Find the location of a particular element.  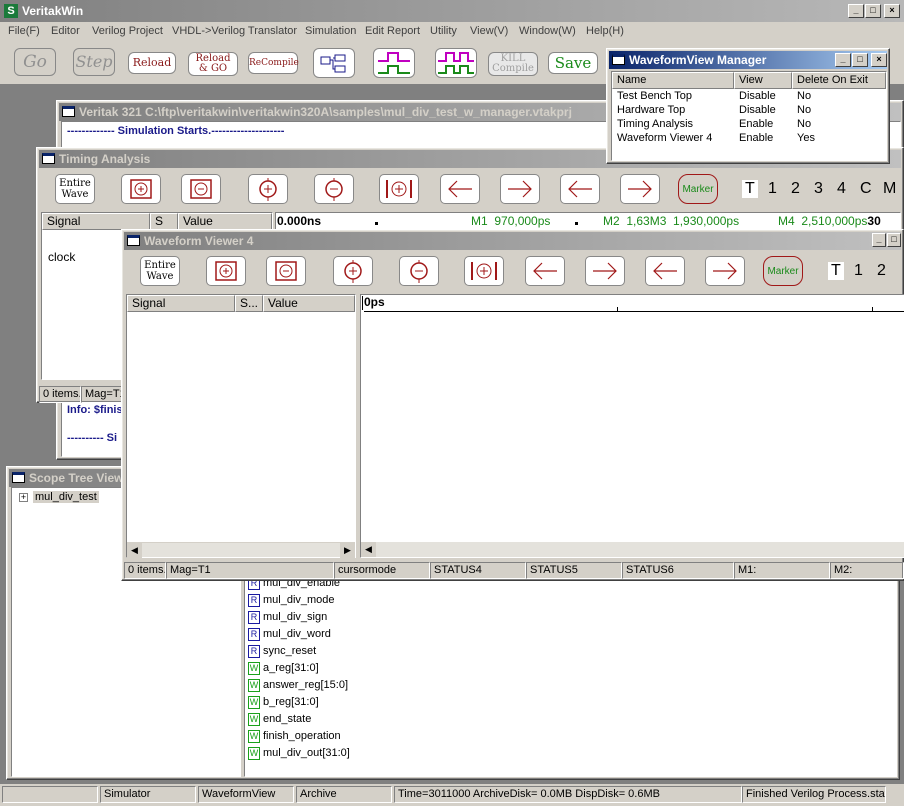

signal-item: Rsync_reset is located at coordinates (282, 651).